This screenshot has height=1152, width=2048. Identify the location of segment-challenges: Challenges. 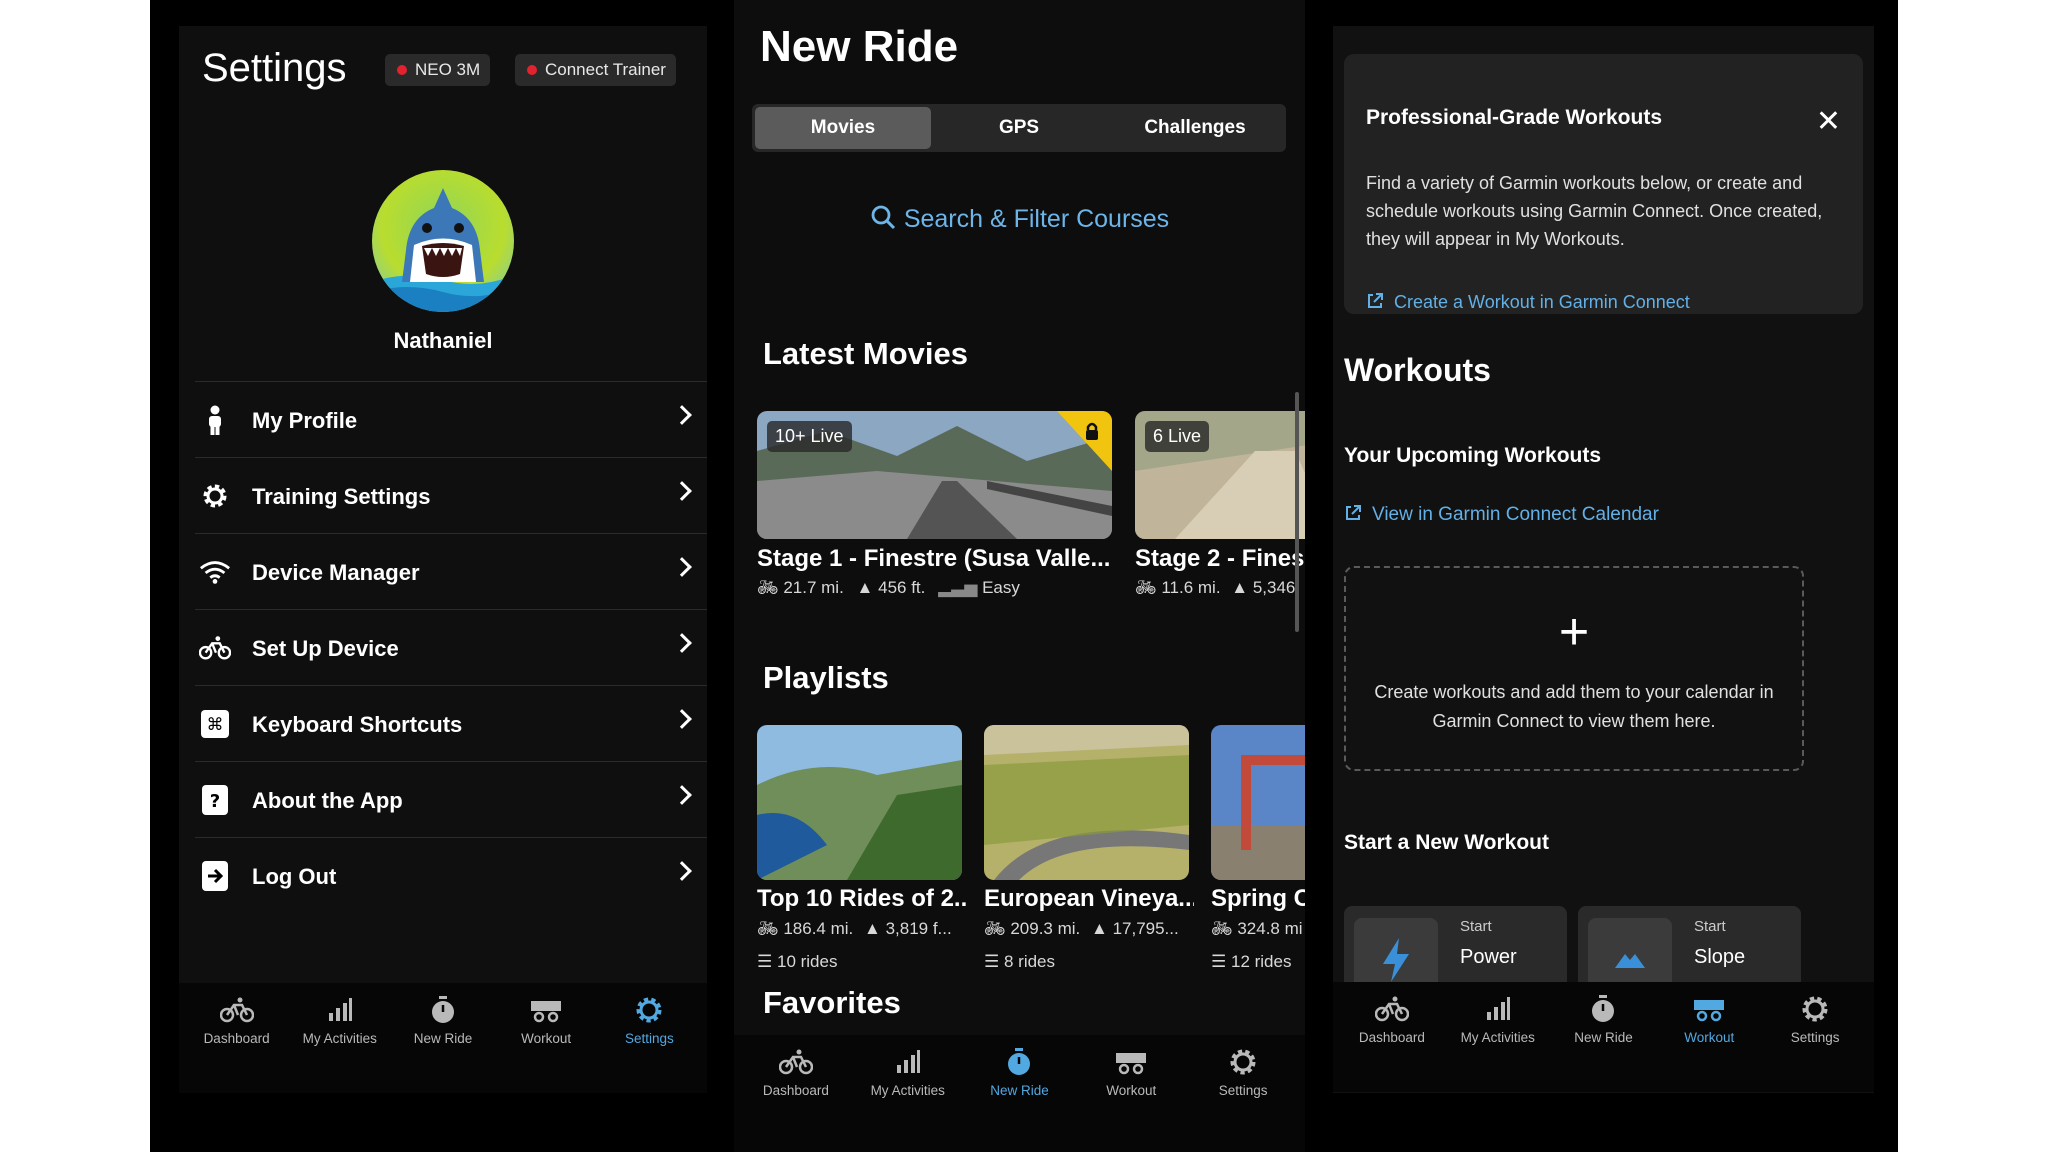
(1195, 128).